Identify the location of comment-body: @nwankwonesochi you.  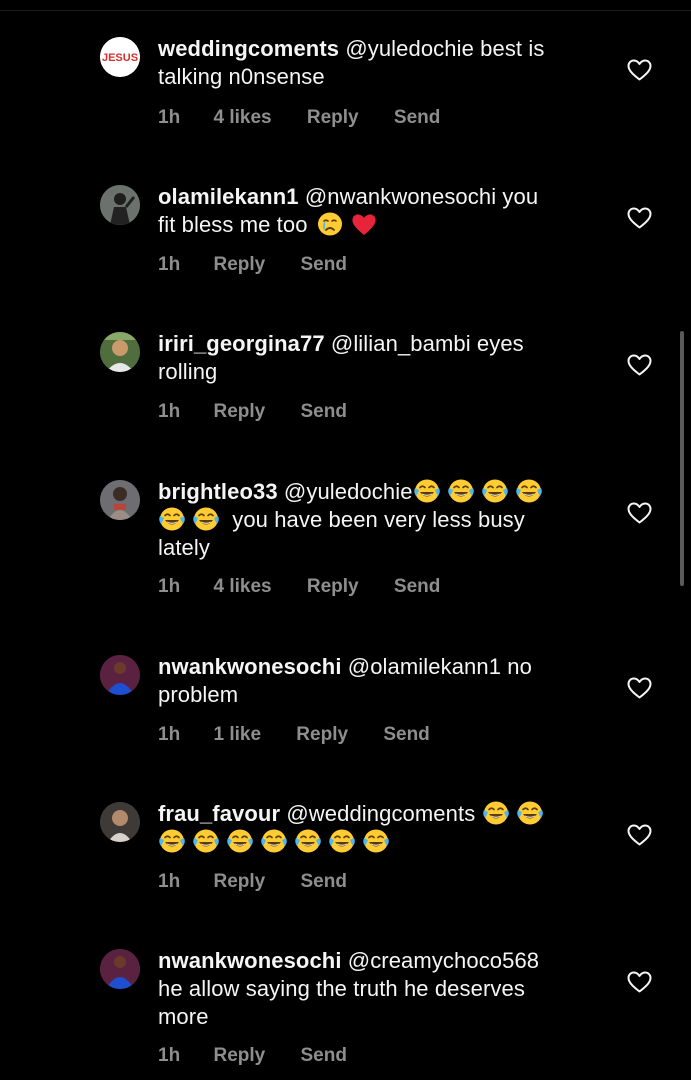
(421, 196).